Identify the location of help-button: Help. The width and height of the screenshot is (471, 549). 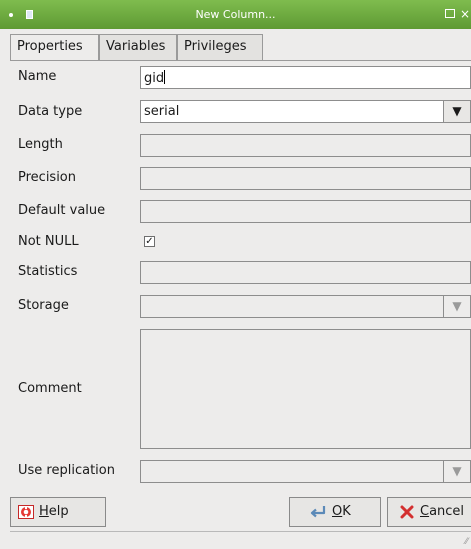
(58, 512).